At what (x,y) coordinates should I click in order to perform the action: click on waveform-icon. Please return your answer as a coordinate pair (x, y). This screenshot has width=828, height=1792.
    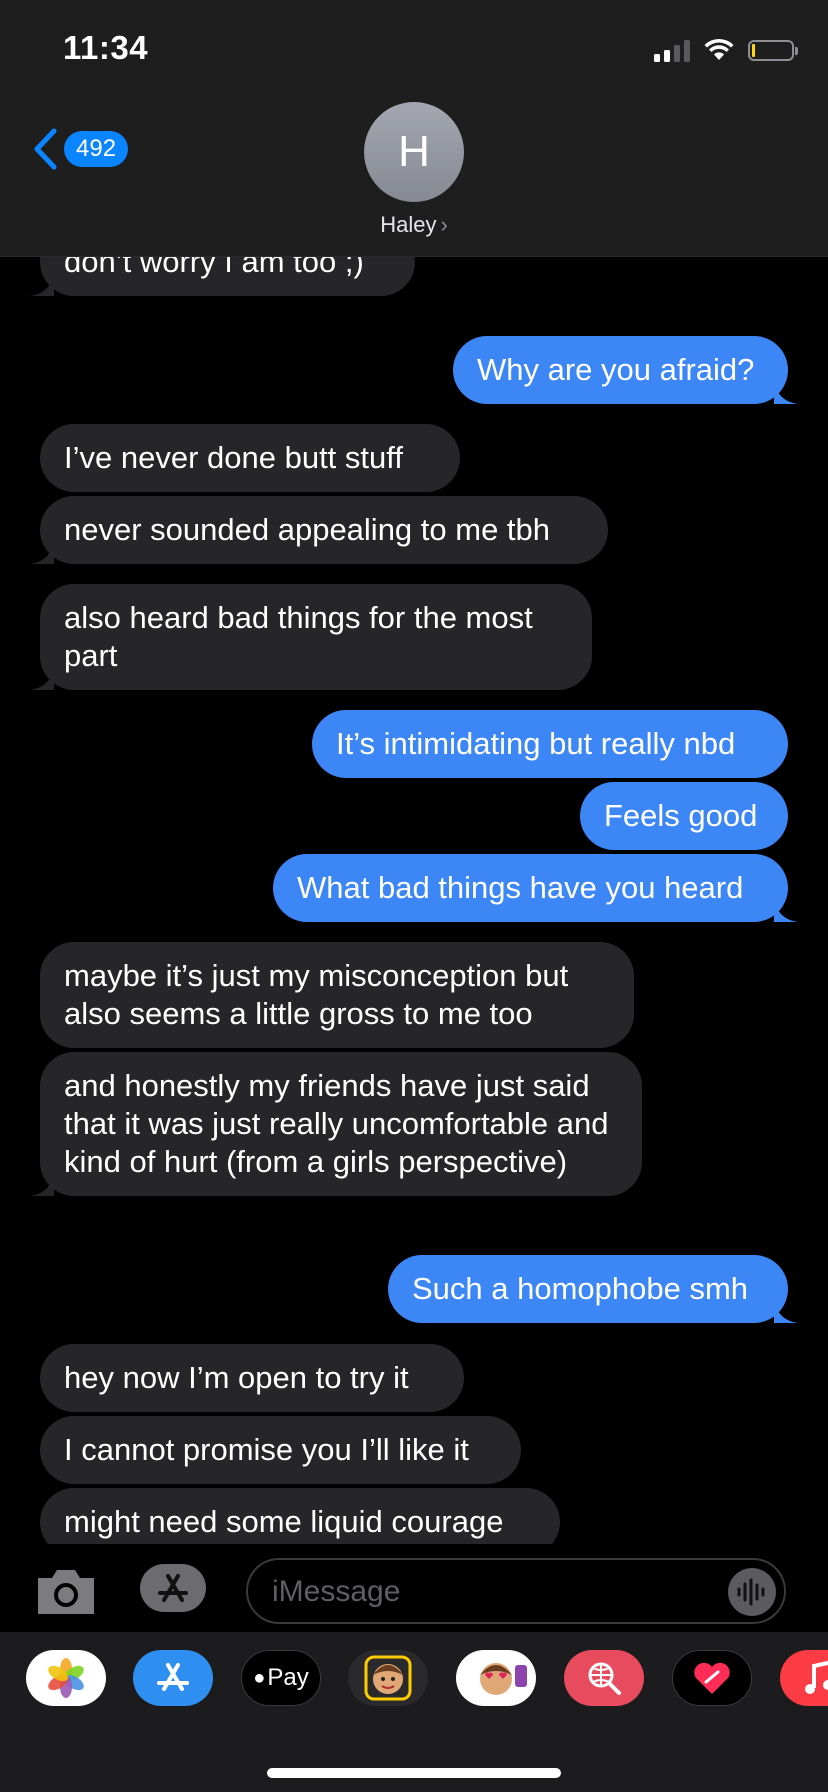
    Looking at the image, I should click on (751, 1592).